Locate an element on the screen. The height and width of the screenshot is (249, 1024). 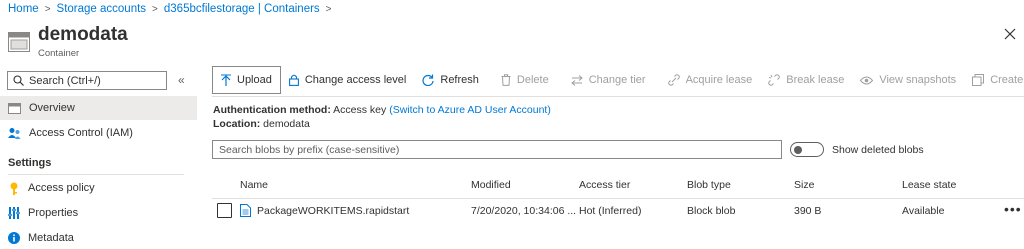
create-snapshot-label: Create snapshot is located at coordinates (1007, 80).